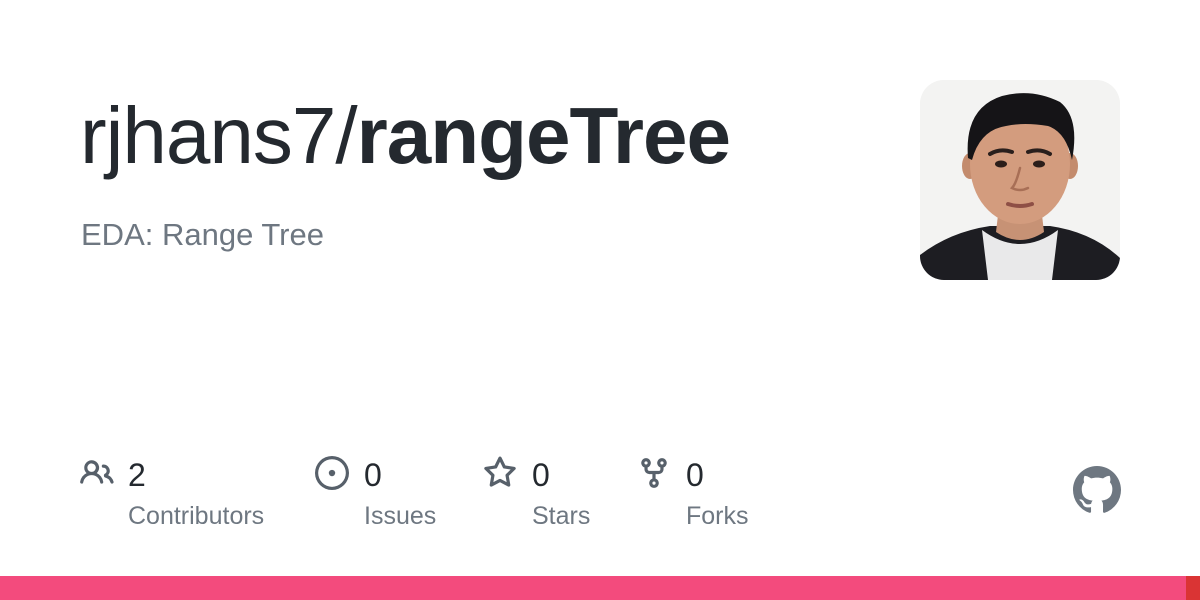  What do you see at coordinates (702, 496) in the screenshot?
I see `stat-forks: 0 Forks` at bounding box center [702, 496].